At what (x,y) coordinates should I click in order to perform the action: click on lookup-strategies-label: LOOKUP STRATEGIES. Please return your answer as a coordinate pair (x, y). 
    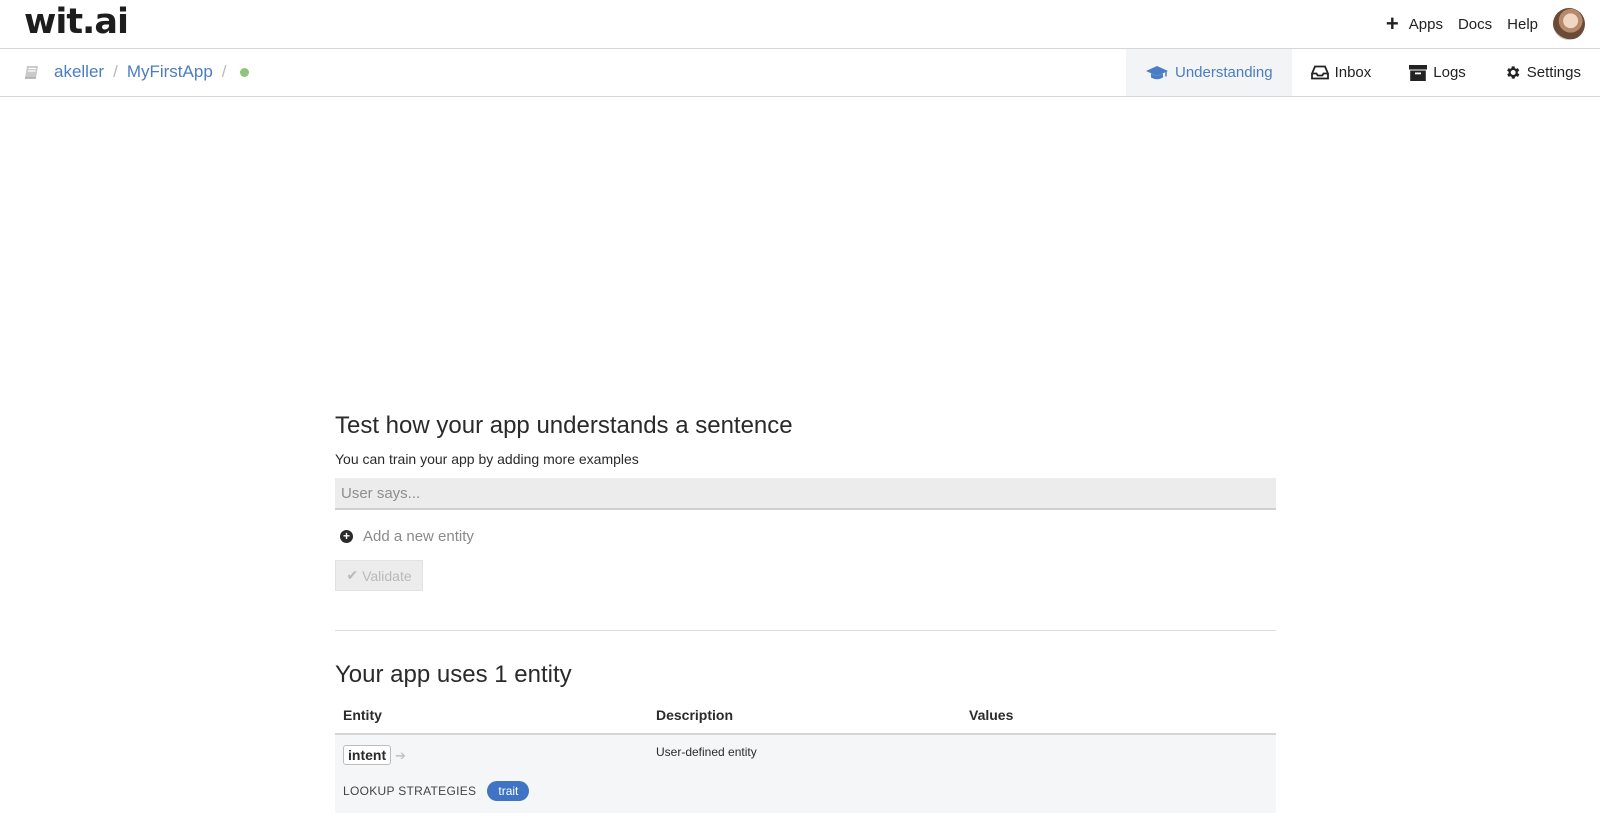
    Looking at the image, I should click on (410, 791).